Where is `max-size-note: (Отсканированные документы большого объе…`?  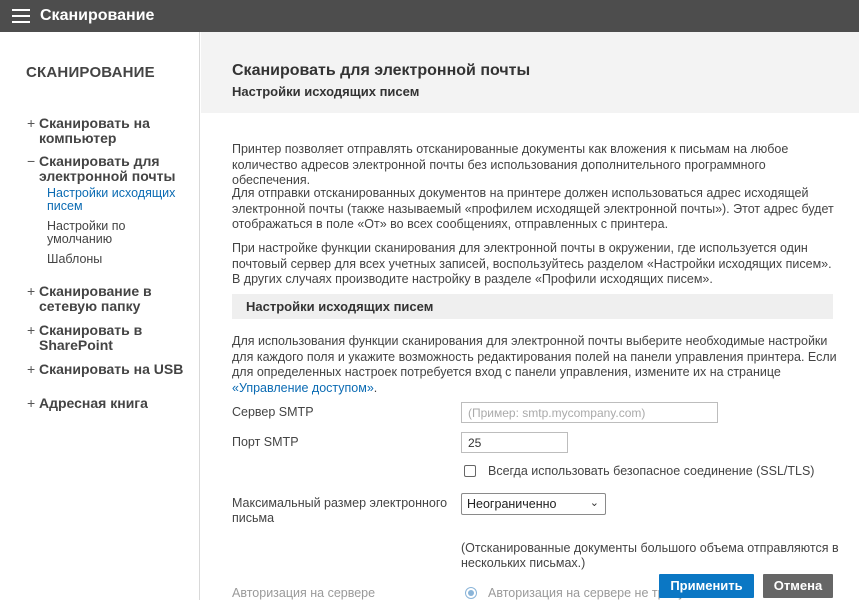 max-size-note: (Отсканированные документы большого объе… is located at coordinates (650, 555).